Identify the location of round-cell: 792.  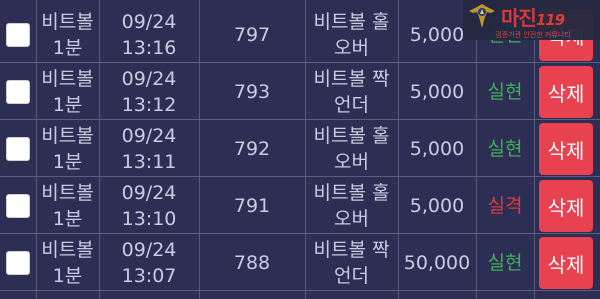
(252, 148).